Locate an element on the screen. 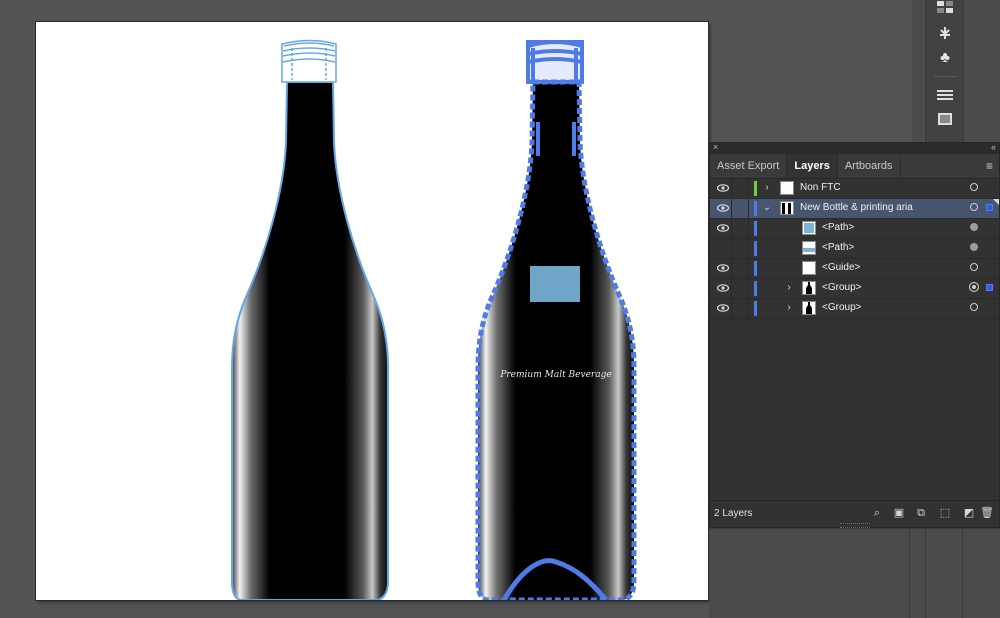  tab-artboards: Artboards is located at coordinates (869, 166).